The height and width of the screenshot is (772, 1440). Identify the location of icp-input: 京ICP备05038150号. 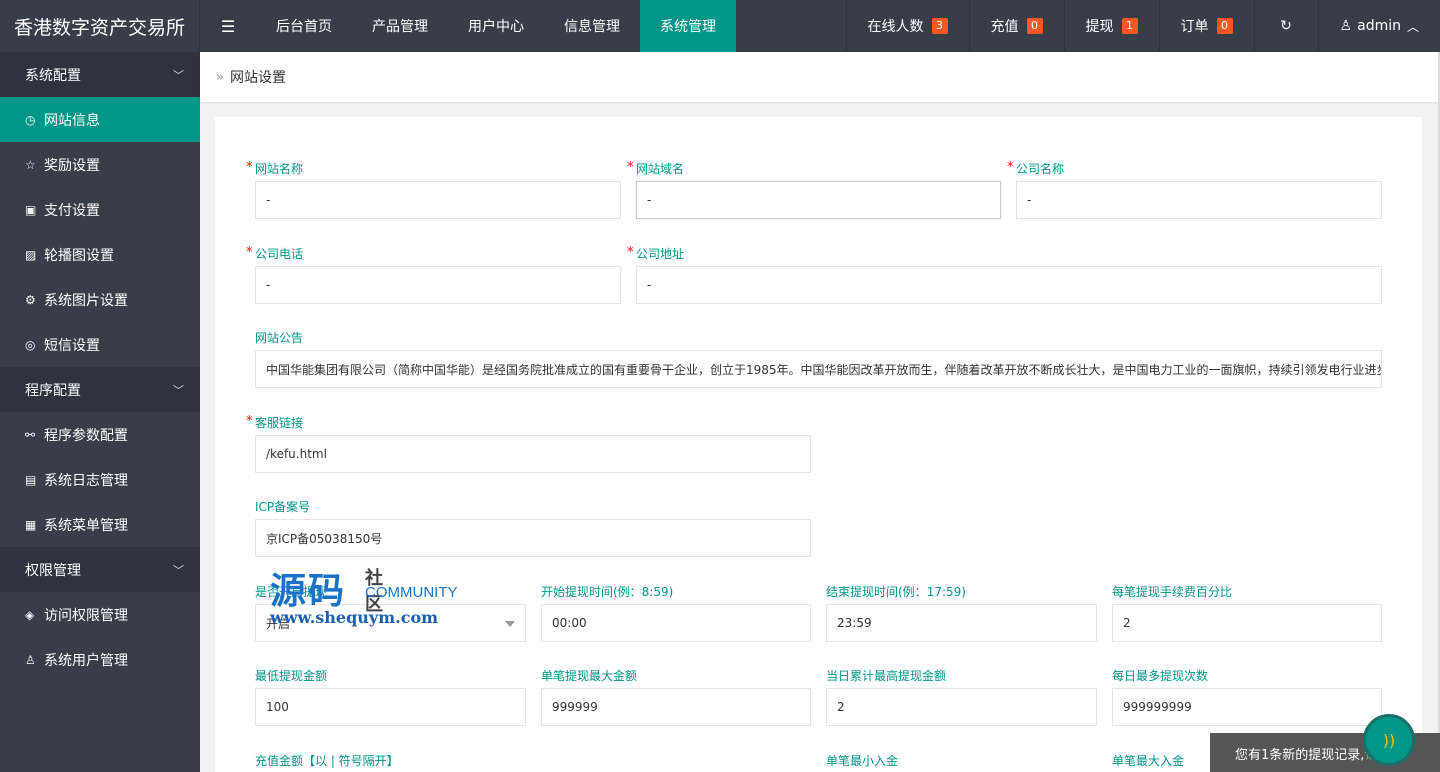
(533, 538).